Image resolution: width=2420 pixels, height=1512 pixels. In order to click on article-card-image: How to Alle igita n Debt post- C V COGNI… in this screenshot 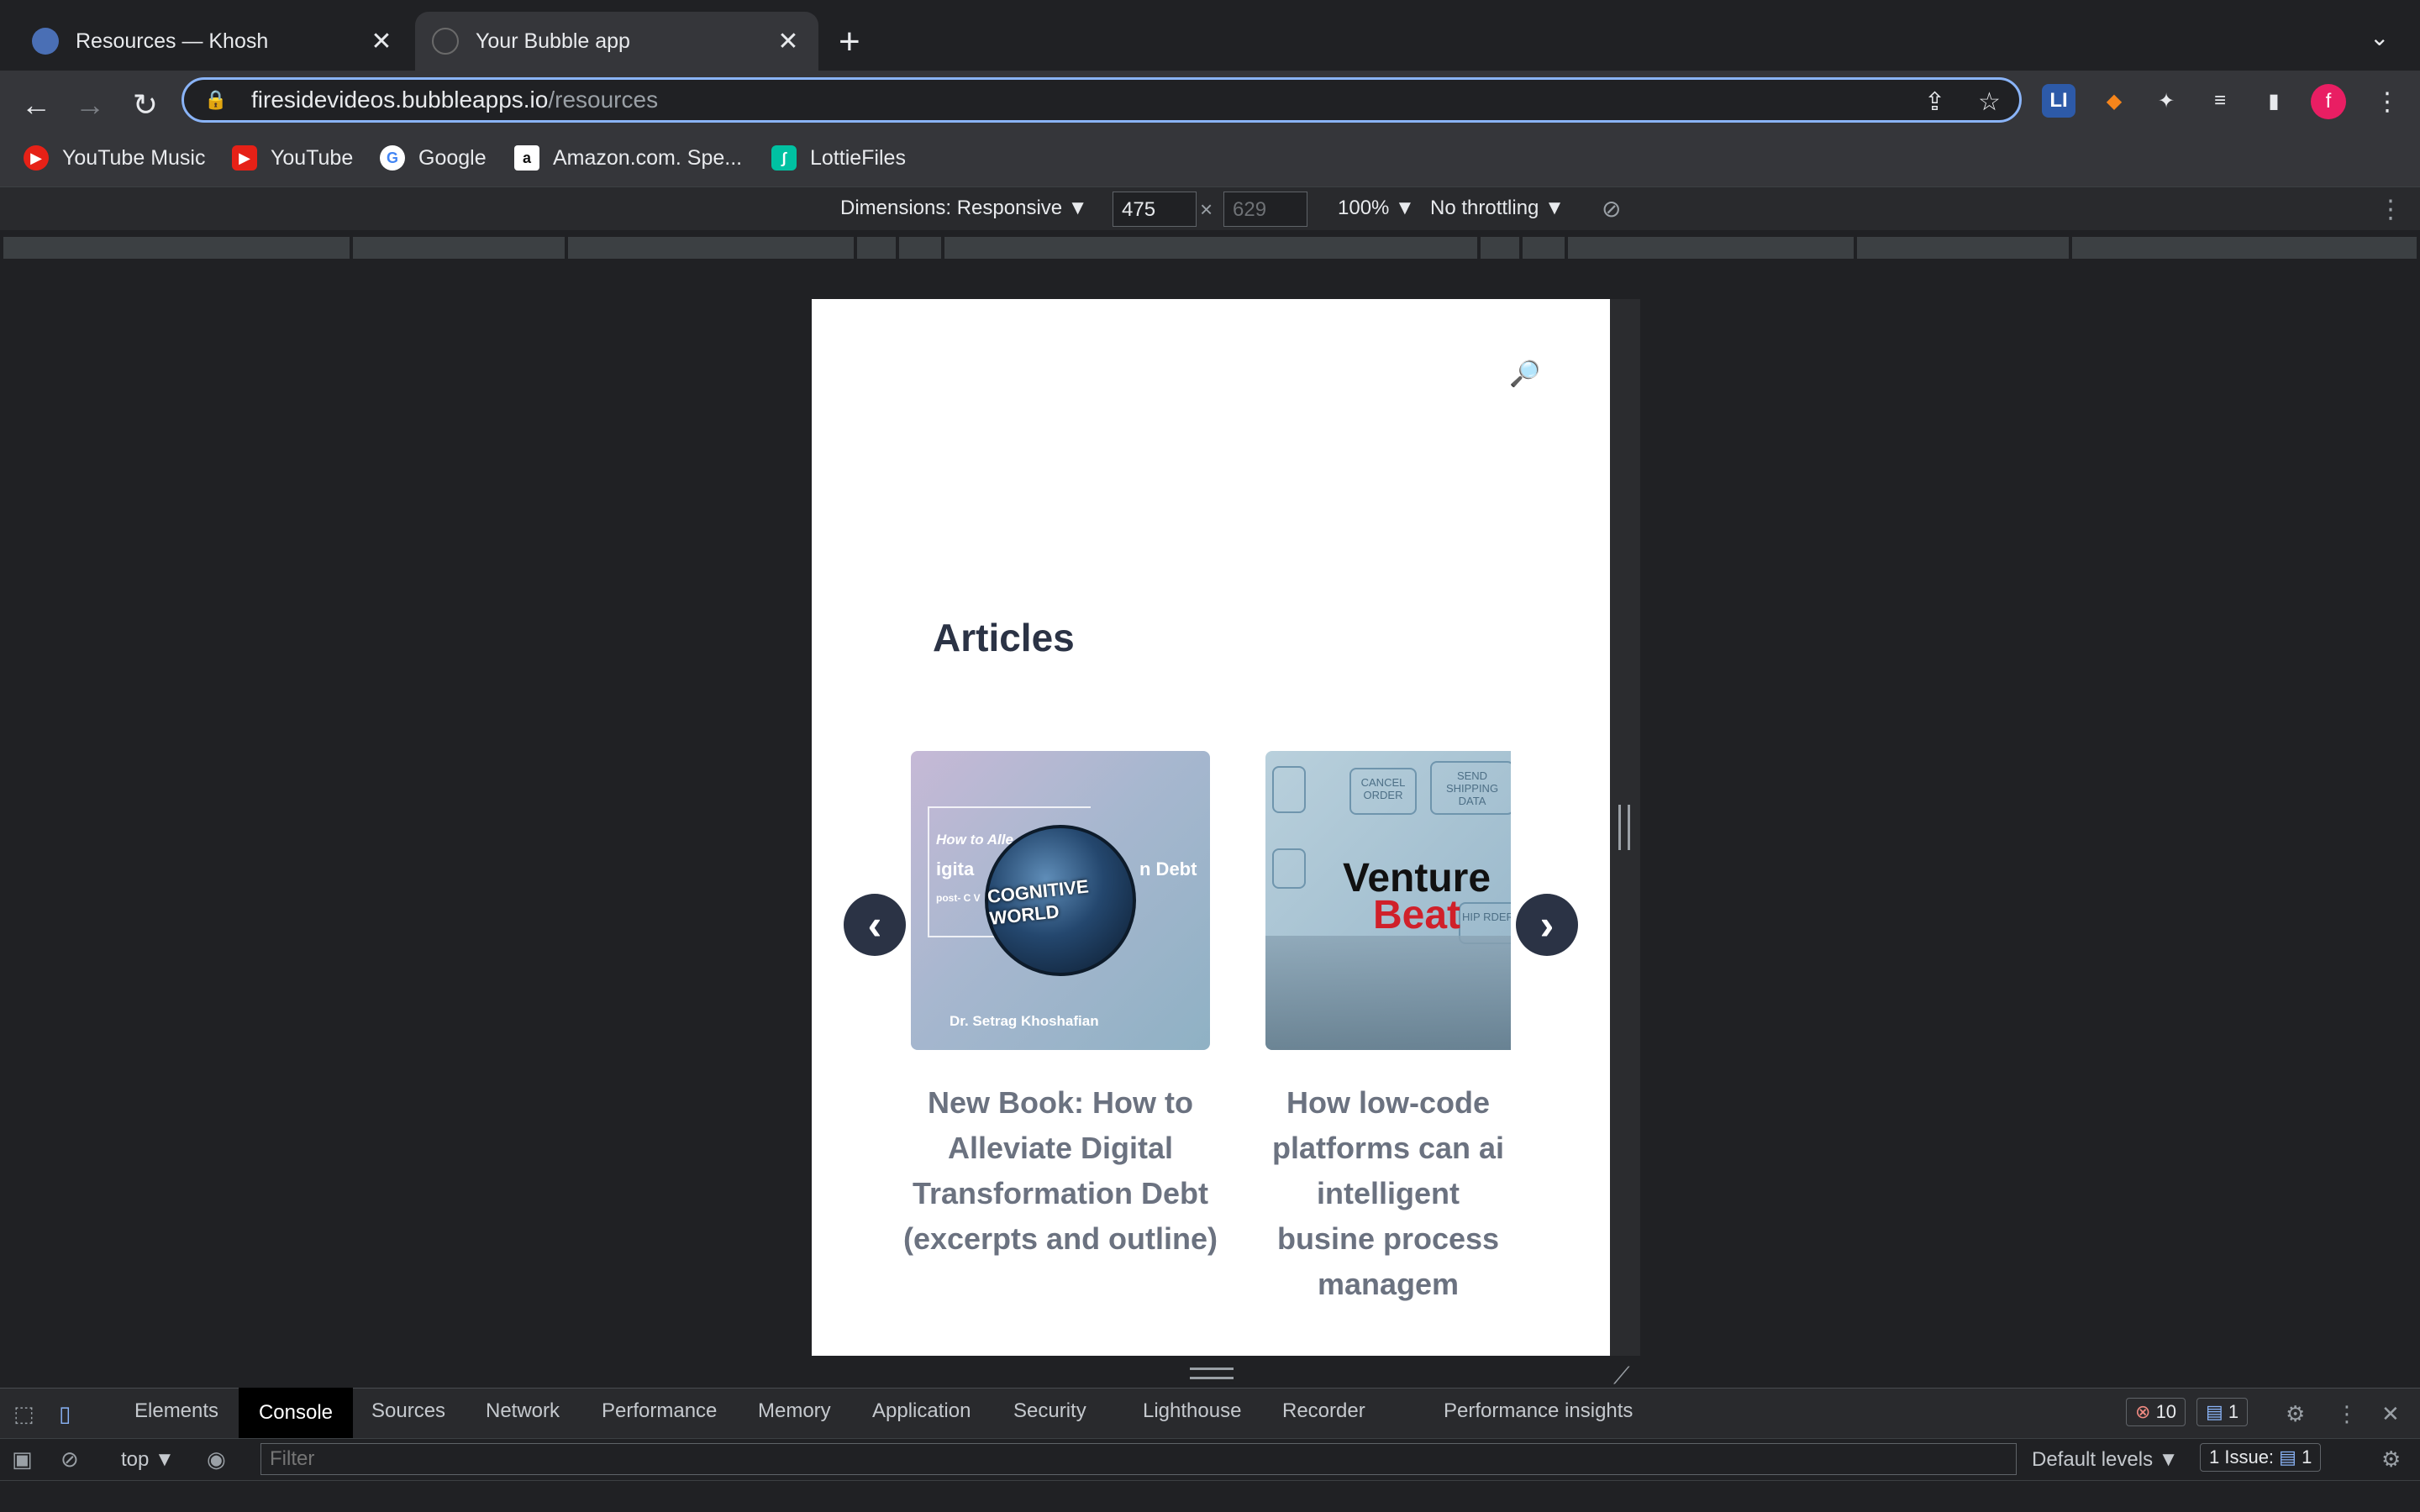, I will do `click(1060, 900)`.